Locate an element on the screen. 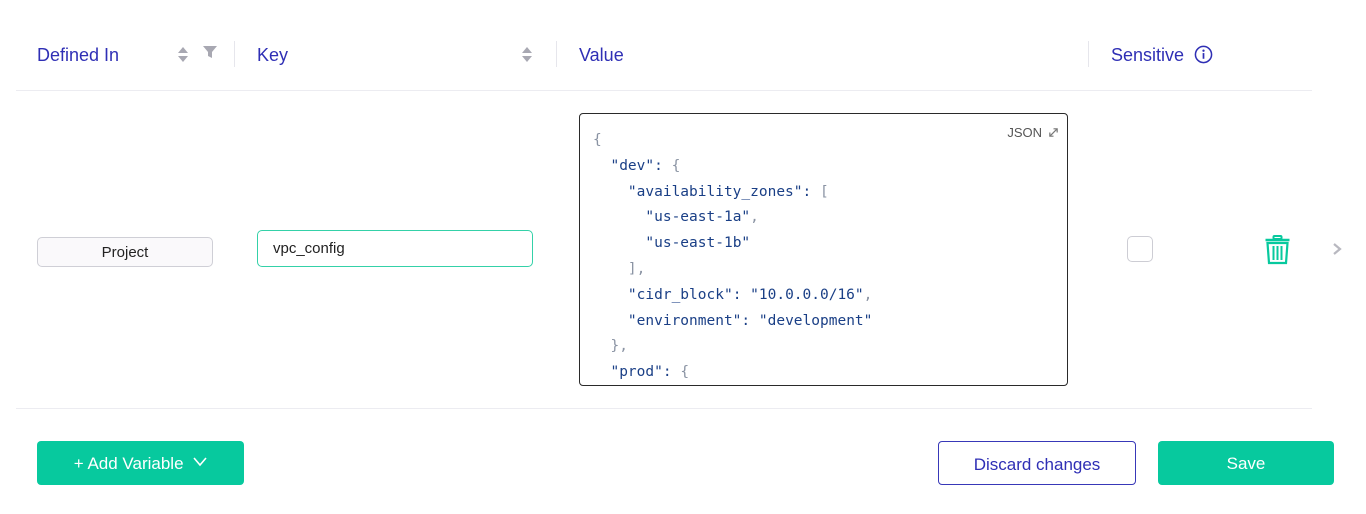 This screenshot has height=514, width=1366. save-button: Save is located at coordinates (1246, 463).